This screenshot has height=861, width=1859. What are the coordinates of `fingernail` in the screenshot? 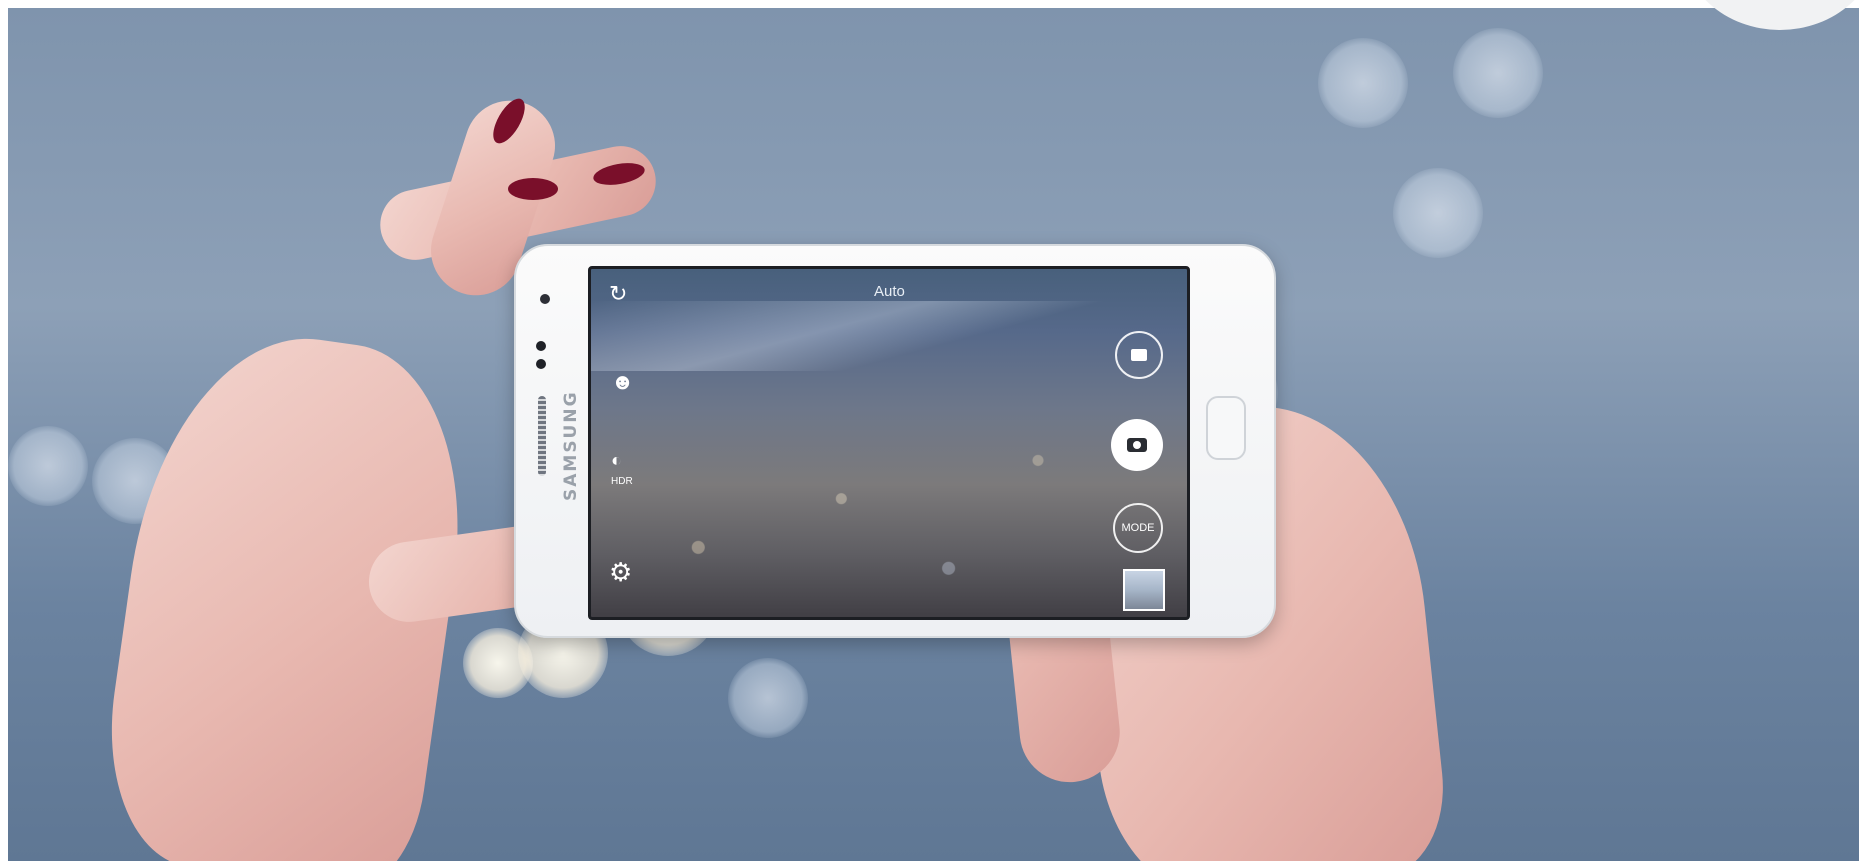 It's located at (533, 189).